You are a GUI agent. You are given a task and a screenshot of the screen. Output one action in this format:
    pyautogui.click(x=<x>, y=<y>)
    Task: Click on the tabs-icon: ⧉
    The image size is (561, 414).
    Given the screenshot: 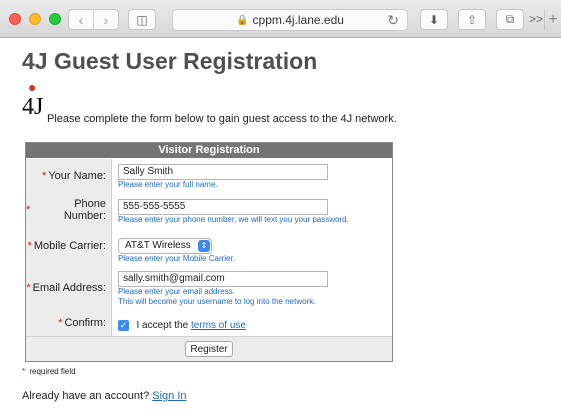 What is the action you would take?
    pyautogui.click(x=510, y=19)
    